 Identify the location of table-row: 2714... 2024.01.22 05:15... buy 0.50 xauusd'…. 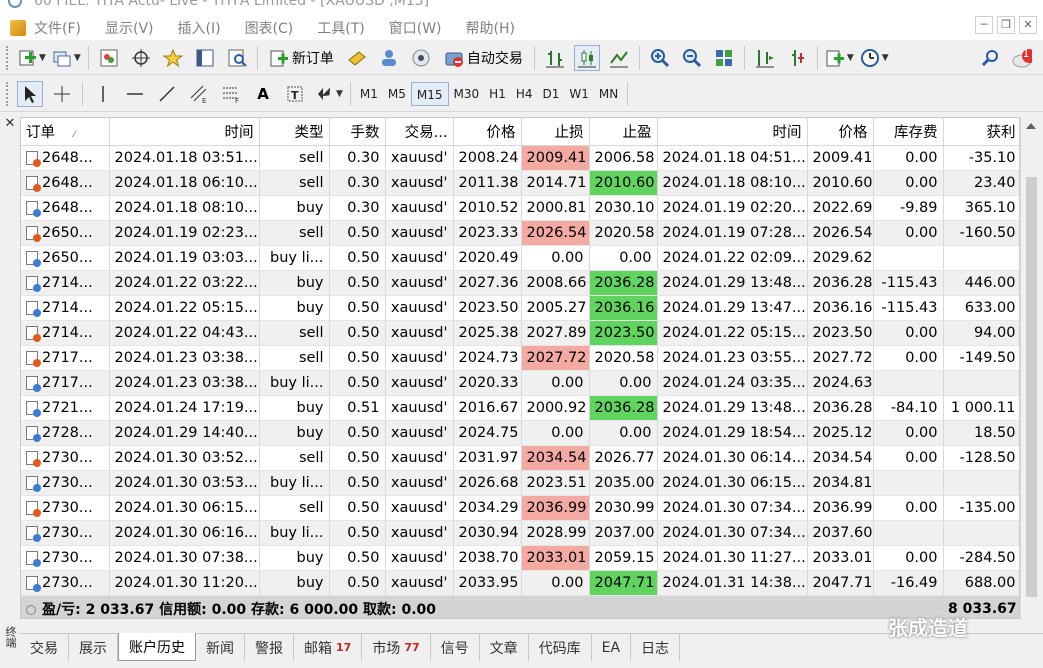
(520, 308).